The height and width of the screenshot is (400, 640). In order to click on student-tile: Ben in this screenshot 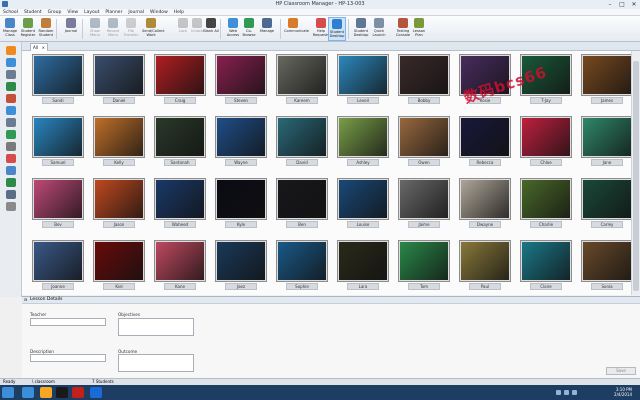, I will do `click(302, 204)`.